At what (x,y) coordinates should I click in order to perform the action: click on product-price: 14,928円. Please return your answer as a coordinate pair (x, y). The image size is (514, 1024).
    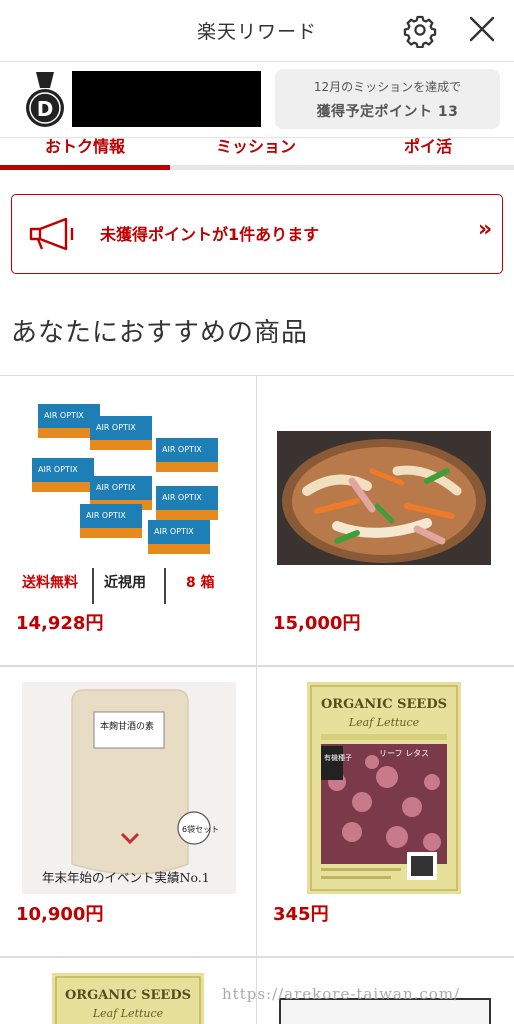
    Looking at the image, I should click on (60, 623).